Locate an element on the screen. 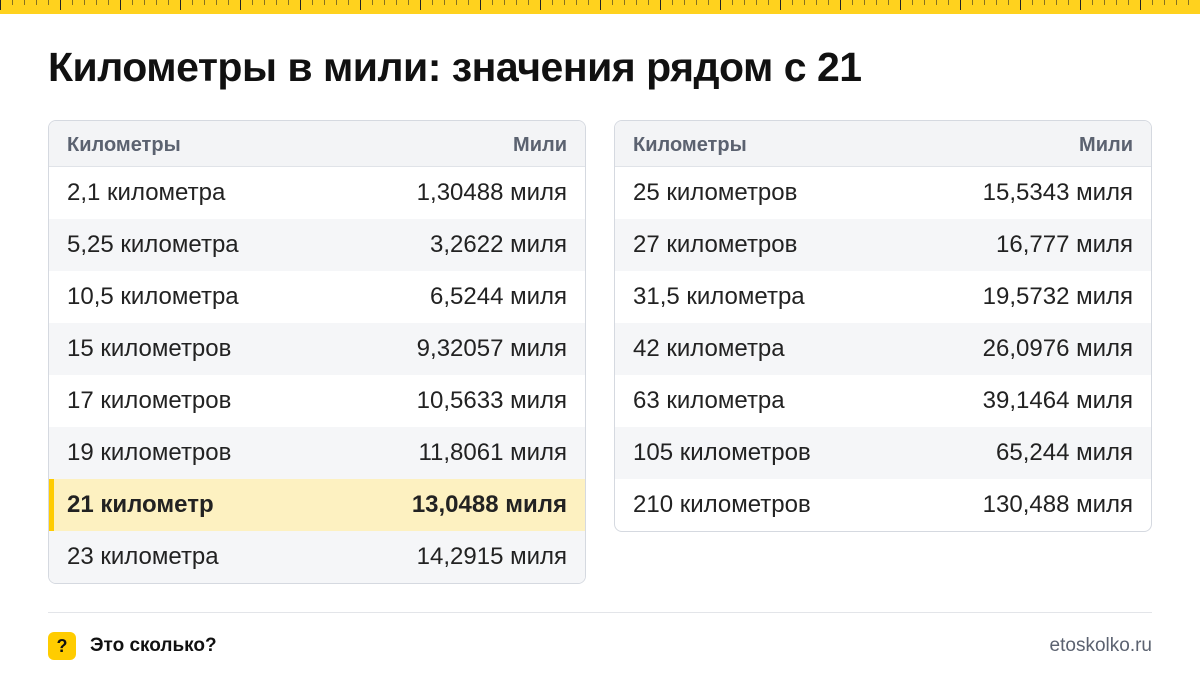  mi-value: 26,0976 миля is located at coordinates (1057, 348).